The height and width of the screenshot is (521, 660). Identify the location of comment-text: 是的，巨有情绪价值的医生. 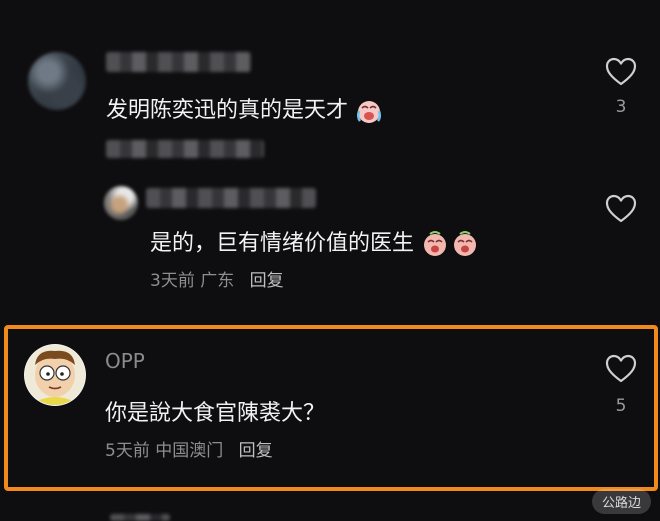
(314, 241).